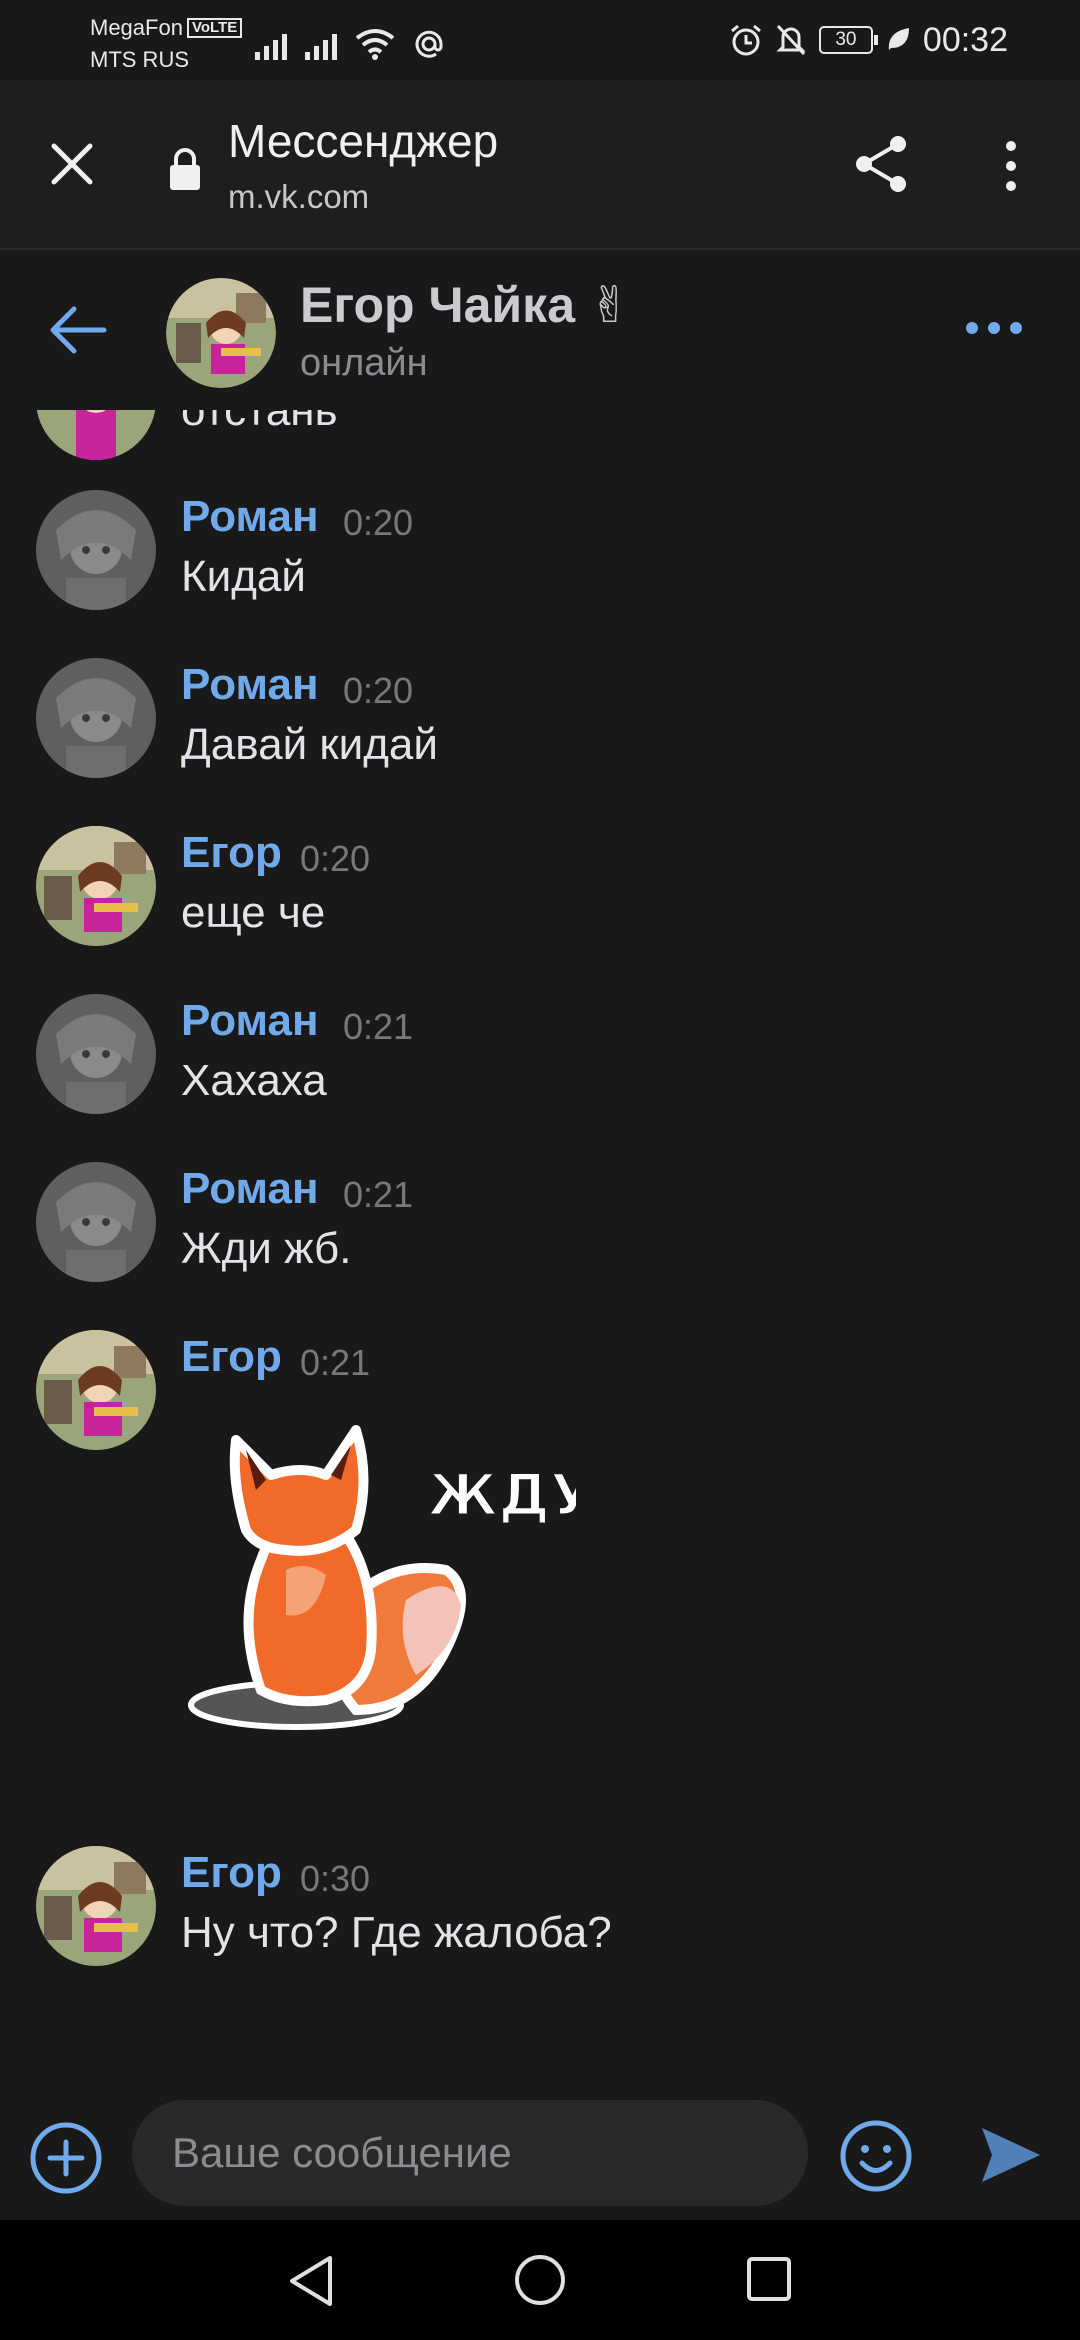 This screenshot has width=1080, height=2340. Describe the element at coordinates (335, 1878) in the screenshot. I see `message-time: 0:30` at that location.